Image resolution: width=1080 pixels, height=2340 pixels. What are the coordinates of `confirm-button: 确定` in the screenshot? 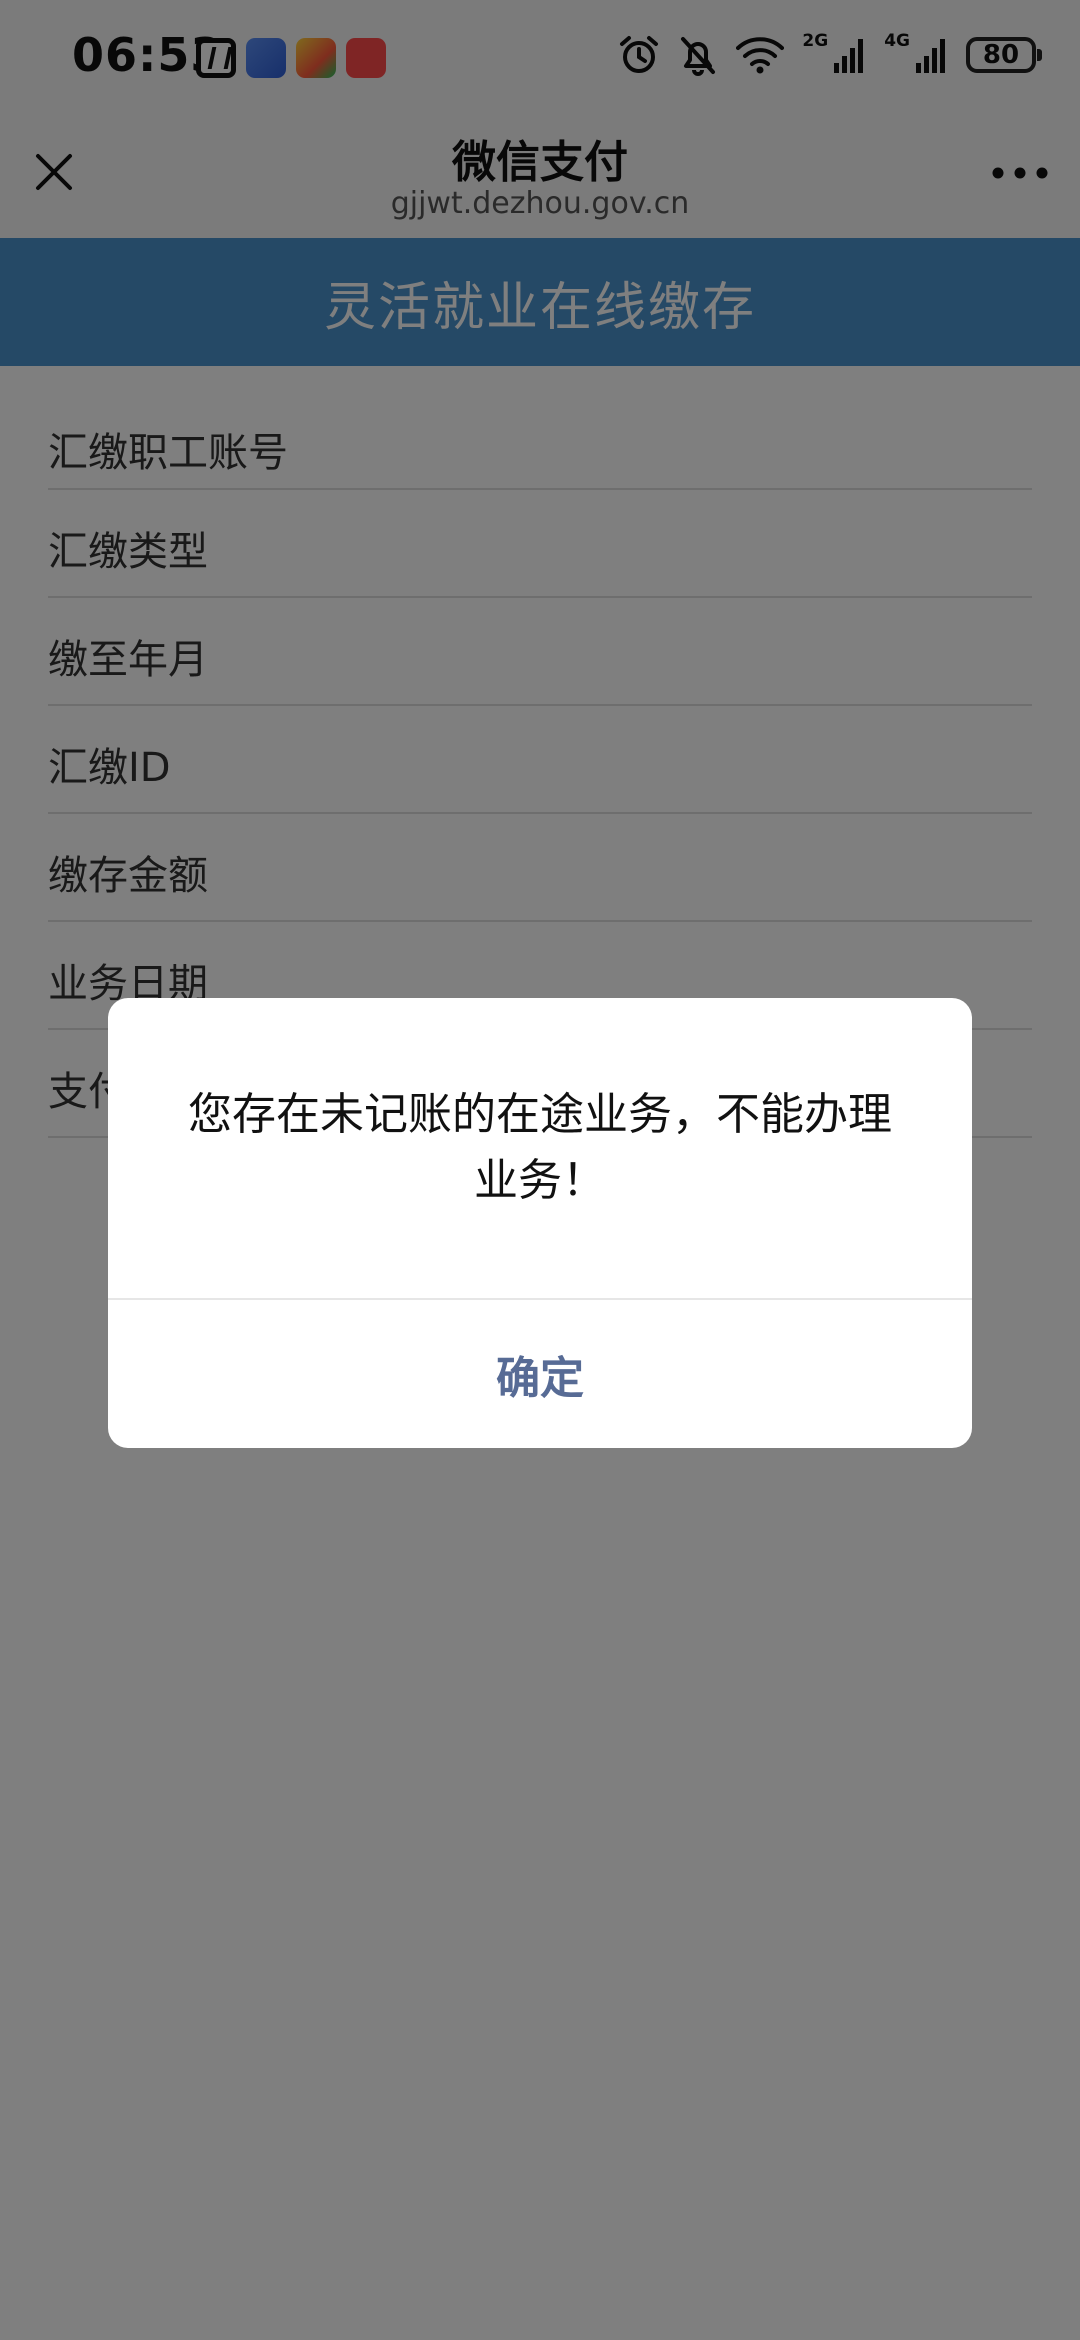 It's located at (540, 1374).